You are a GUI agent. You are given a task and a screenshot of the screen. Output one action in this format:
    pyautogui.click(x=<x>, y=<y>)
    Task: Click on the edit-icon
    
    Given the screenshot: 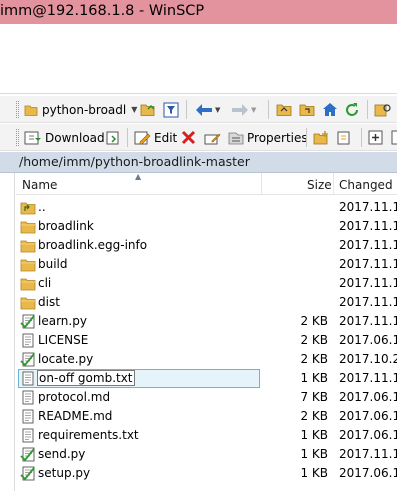 What is the action you would take?
    pyautogui.click(x=142, y=137)
    